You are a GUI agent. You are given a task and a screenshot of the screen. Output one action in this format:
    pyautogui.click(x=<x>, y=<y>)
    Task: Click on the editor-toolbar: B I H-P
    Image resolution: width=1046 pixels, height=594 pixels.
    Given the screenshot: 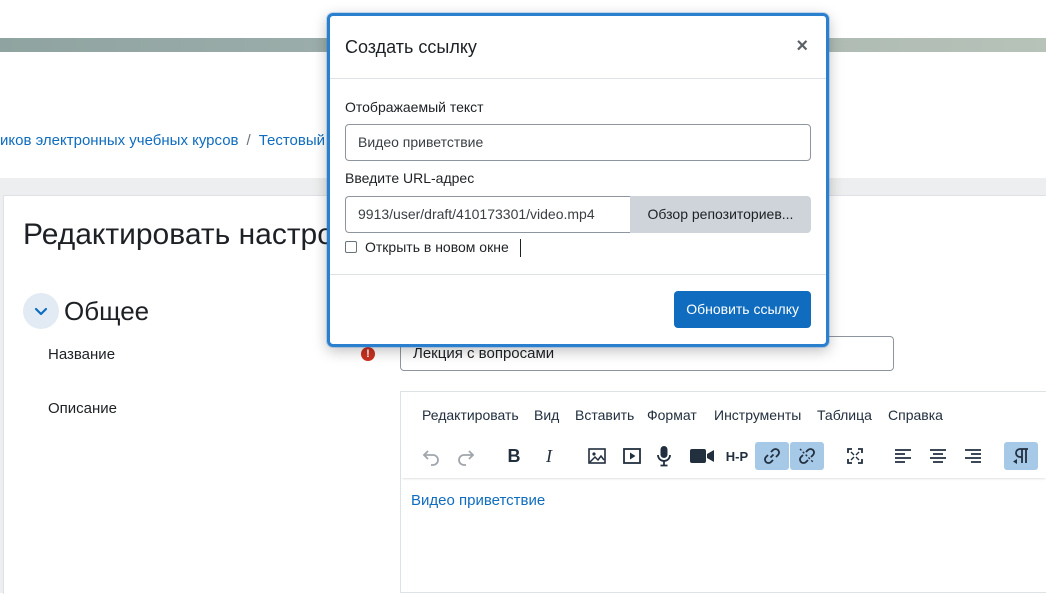 What is the action you would take?
    pyautogui.click(x=723, y=458)
    